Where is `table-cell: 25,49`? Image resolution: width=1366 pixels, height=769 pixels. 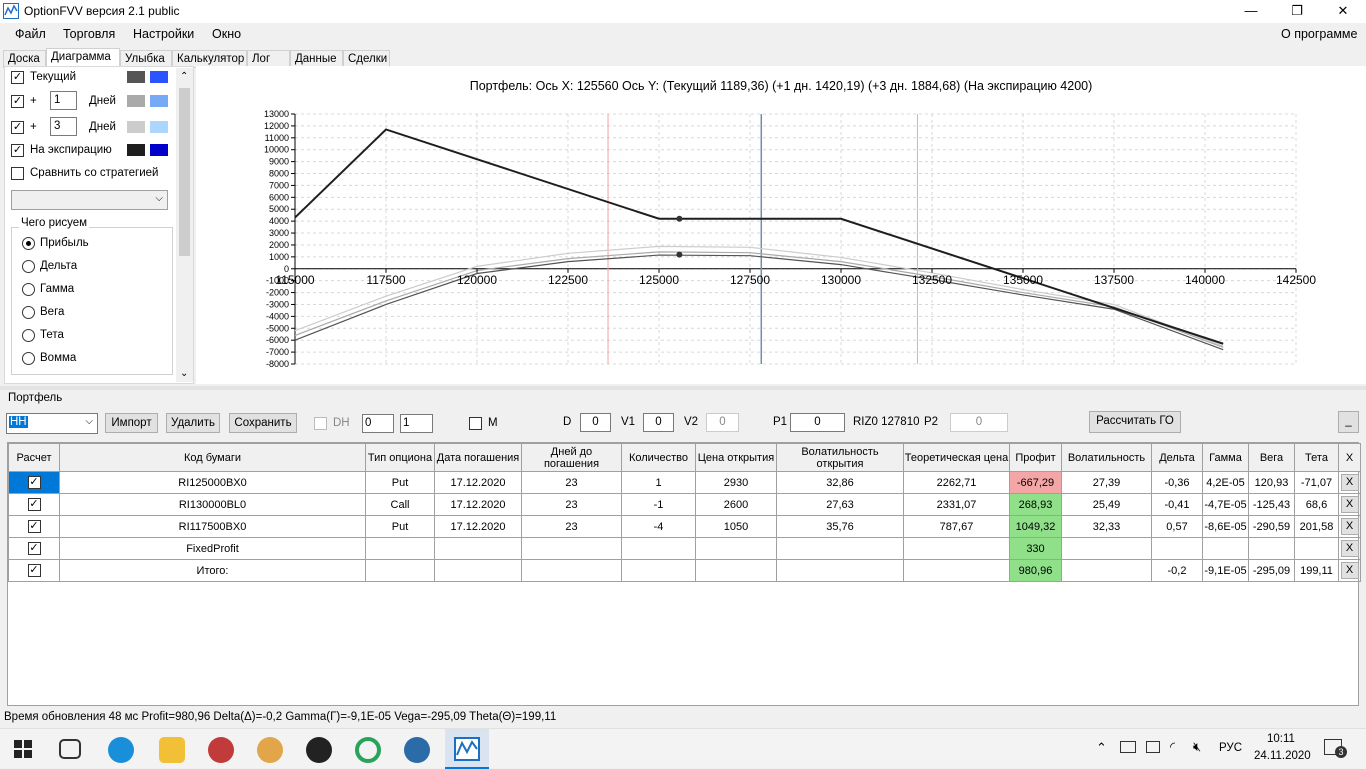
table-cell: 25,49 is located at coordinates (1106, 504).